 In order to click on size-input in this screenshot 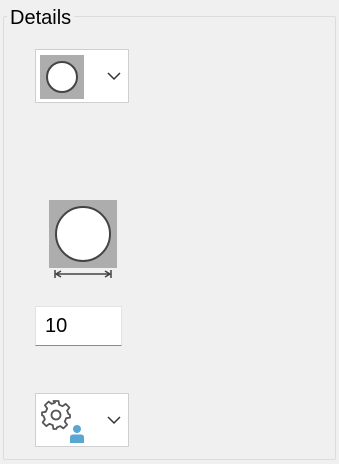, I will do `click(78, 326)`.